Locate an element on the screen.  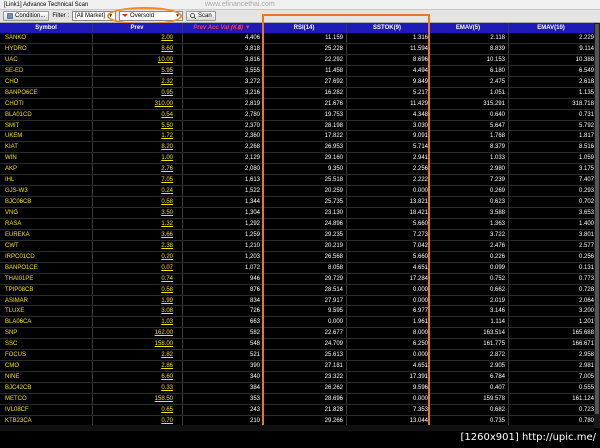
row-prev-acc-val: 2,360 is located at coordinates (252, 136).